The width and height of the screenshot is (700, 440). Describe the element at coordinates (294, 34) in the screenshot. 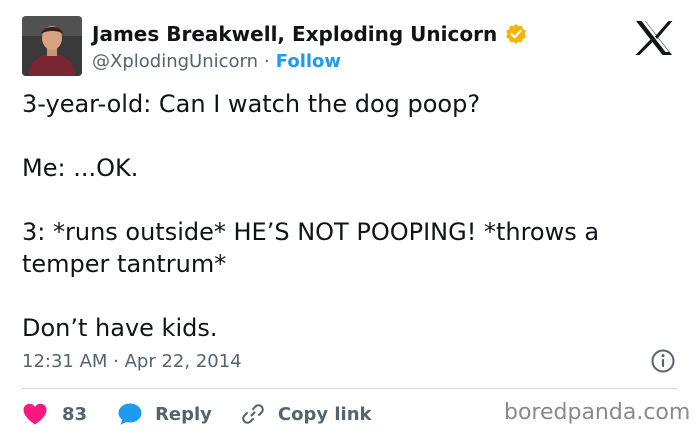

I see `author-display-name: James Breakwell, Exploding Unicorn` at that location.